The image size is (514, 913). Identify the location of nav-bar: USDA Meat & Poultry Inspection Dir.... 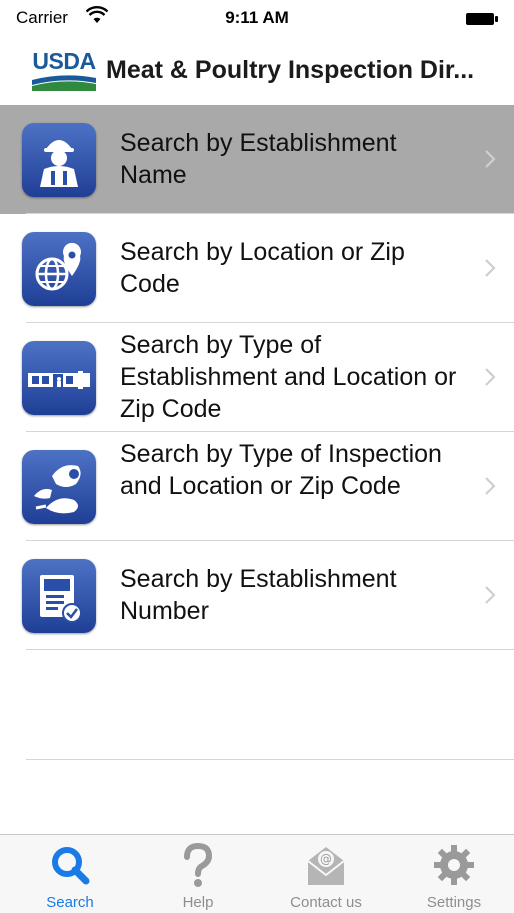
(257, 72).